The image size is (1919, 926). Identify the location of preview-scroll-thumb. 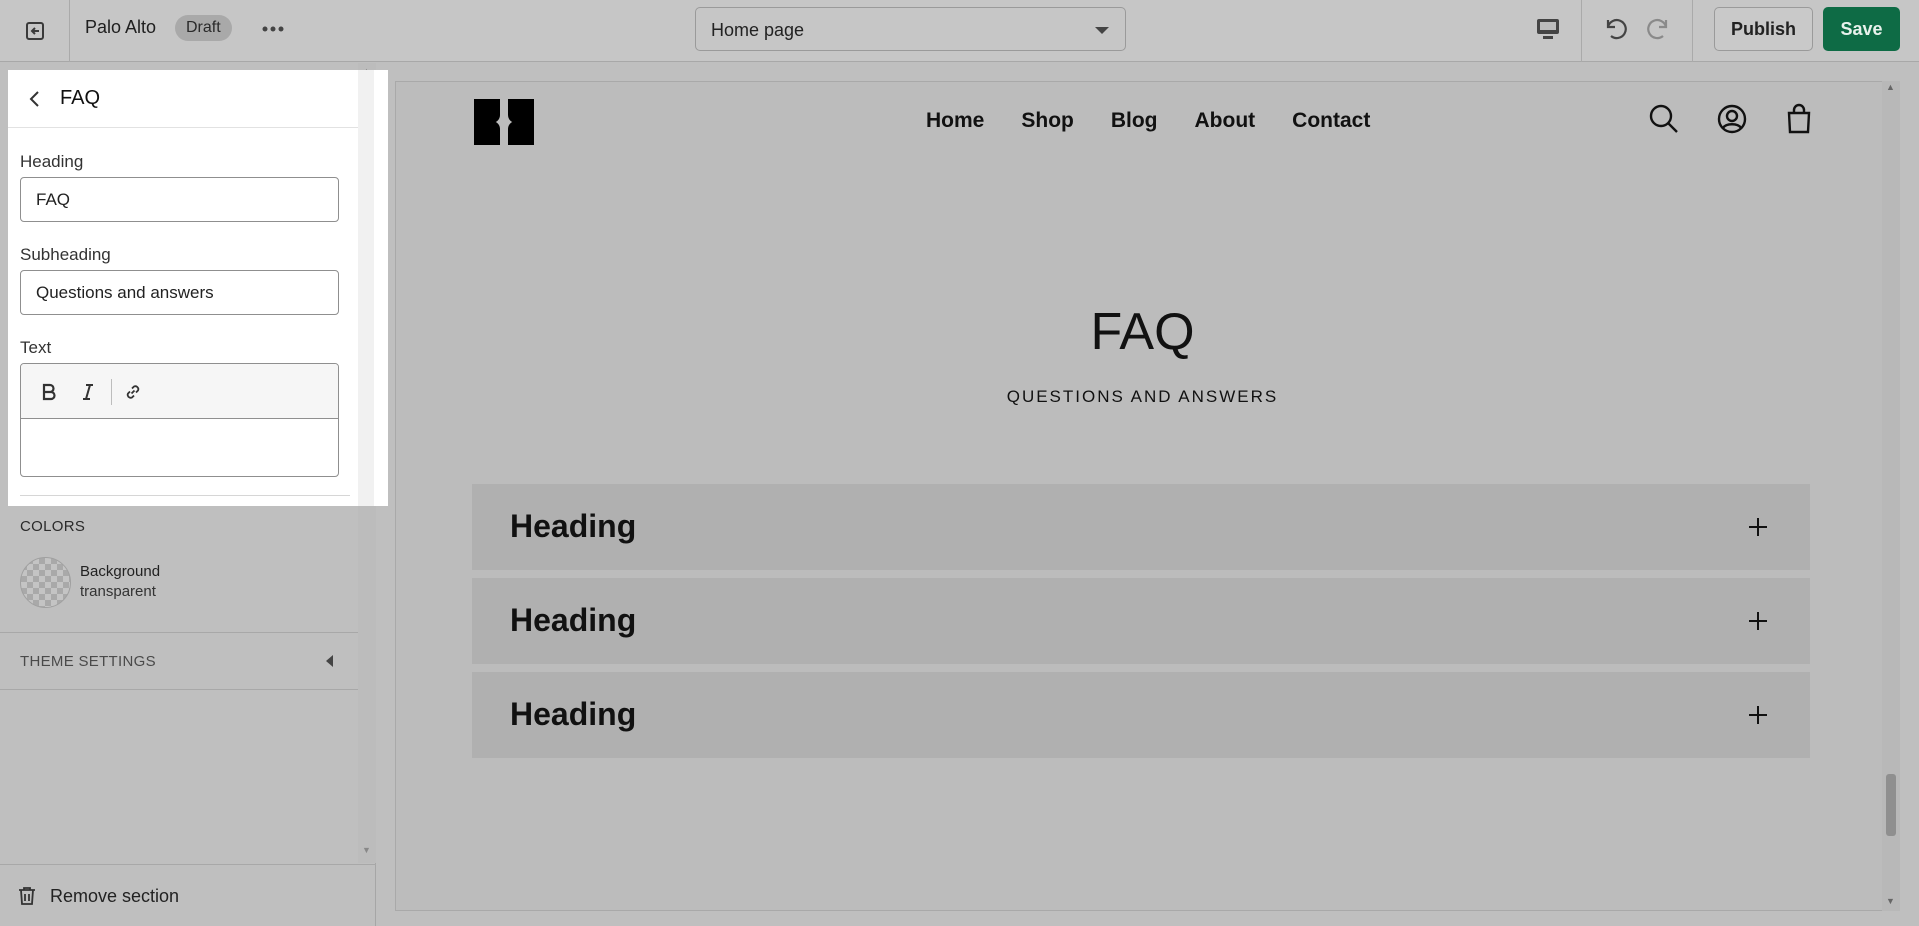
(1891, 805).